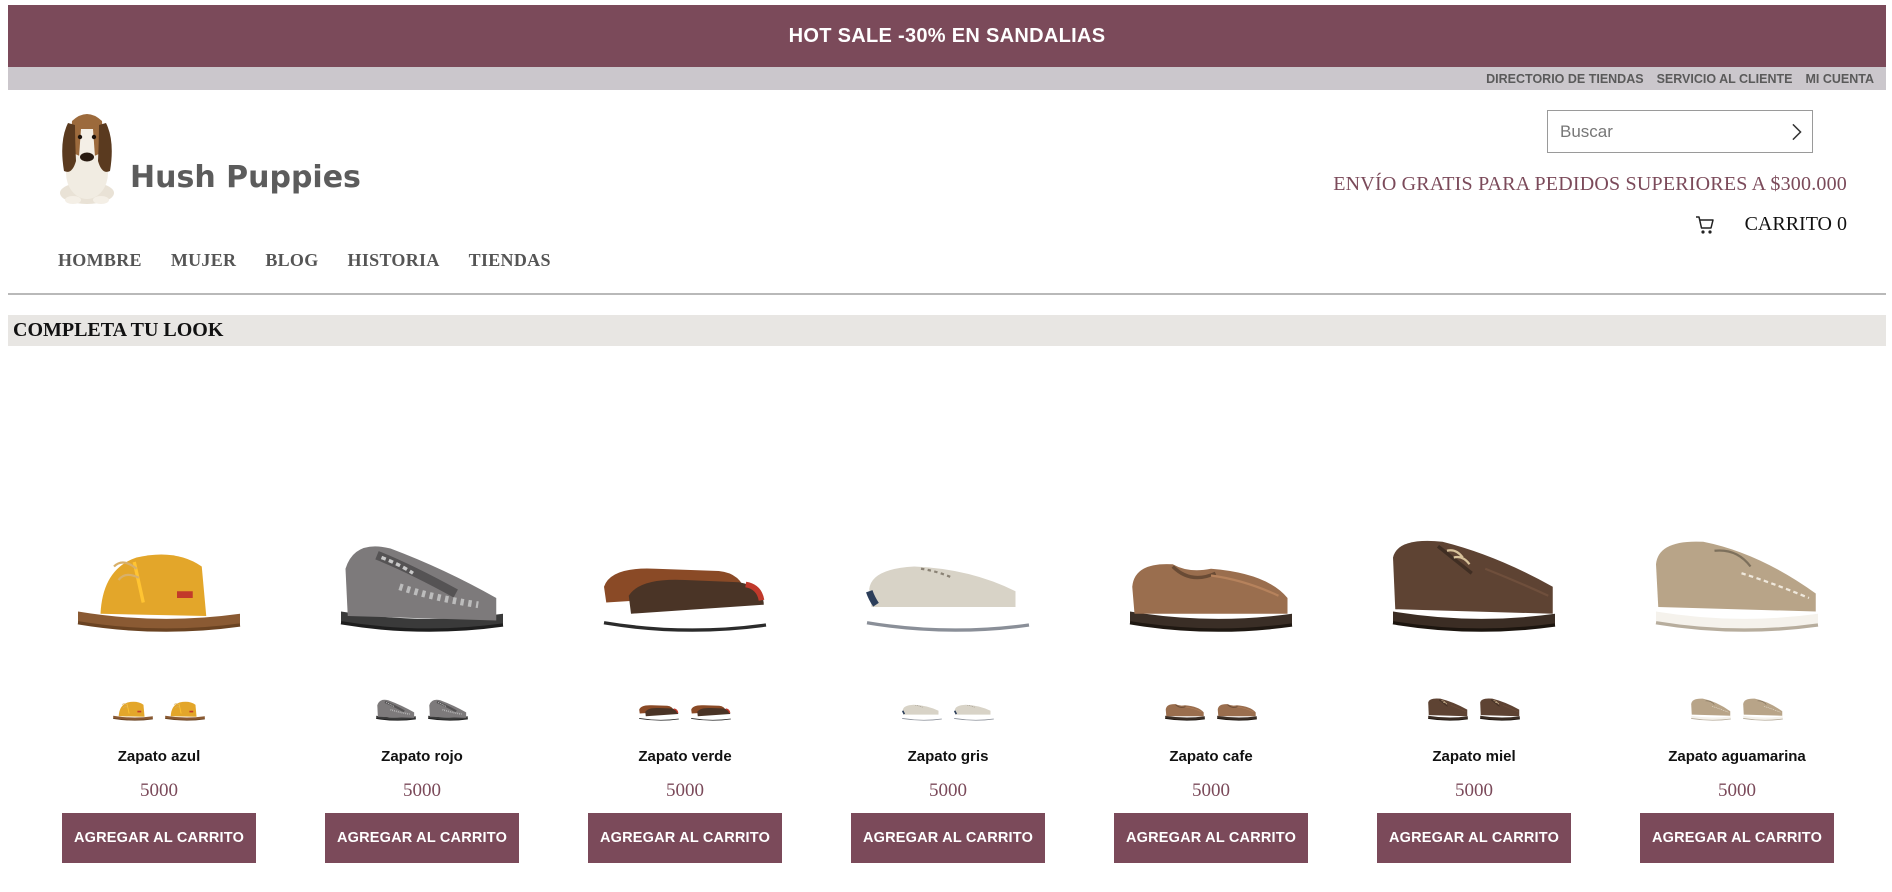 The image size is (1892, 892). What do you see at coordinates (394, 260) in the screenshot?
I see `nav-item-historia: HISTORIA` at bounding box center [394, 260].